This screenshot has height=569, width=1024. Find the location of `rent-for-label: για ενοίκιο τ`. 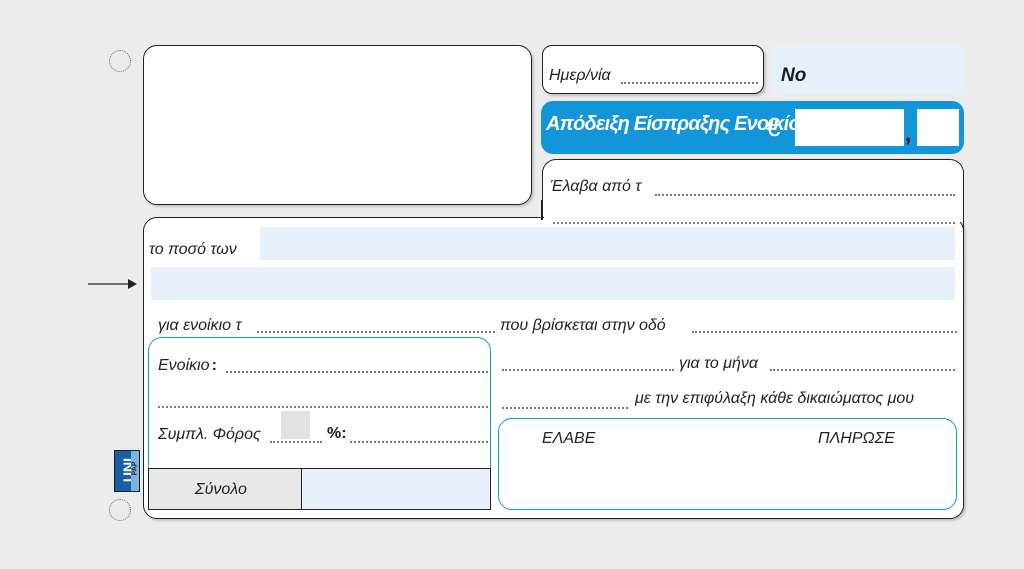

rent-for-label: για ενοίκιο τ is located at coordinates (200, 325).